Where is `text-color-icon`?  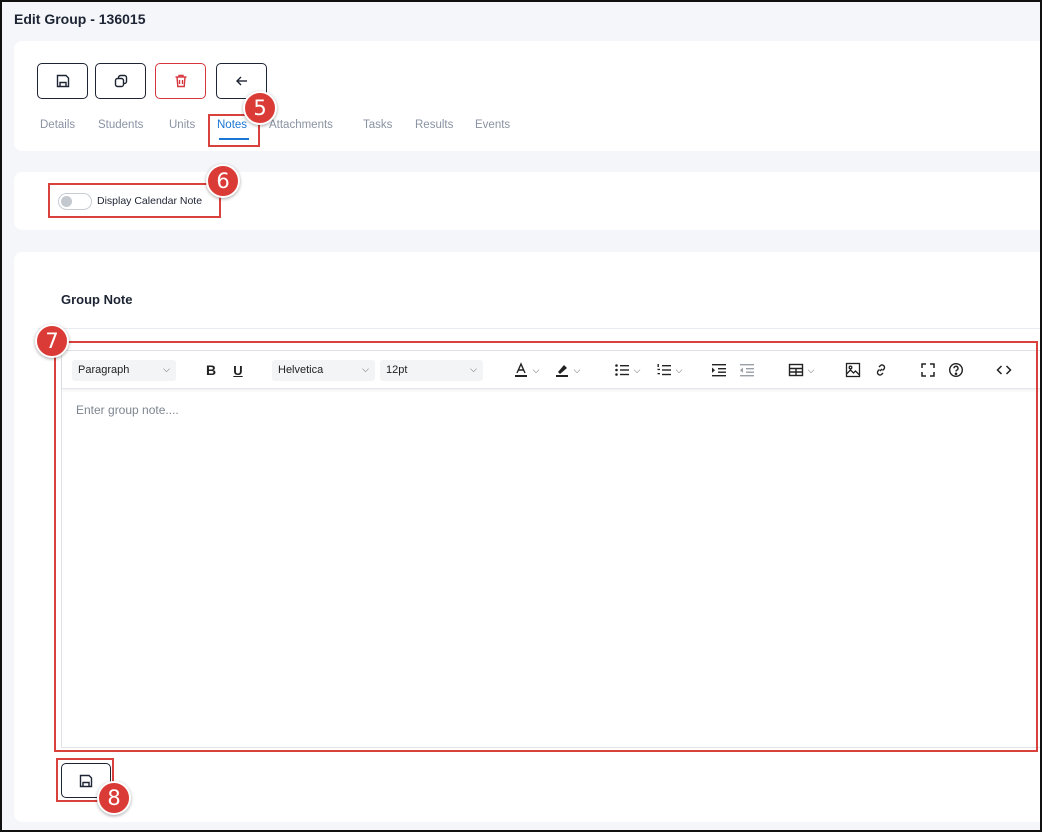
text-color-icon is located at coordinates (520, 369).